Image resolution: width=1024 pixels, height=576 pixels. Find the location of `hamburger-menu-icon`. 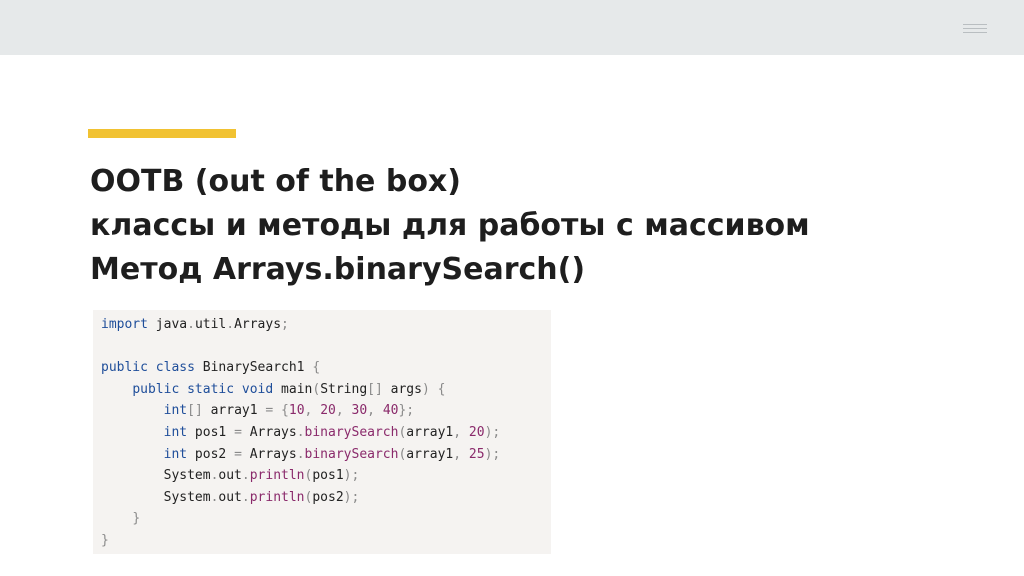

hamburger-menu-icon is located at coordinates (975, 28).